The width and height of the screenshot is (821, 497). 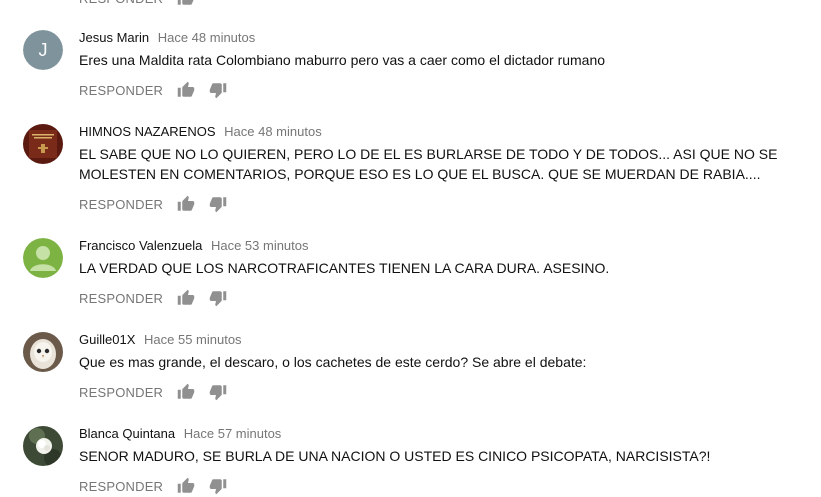 What do you see at coordinates (446, 340) in the screenshot?
I see `comment-header: Guille01X Hace 55 minutos` at bounding box center [446, 340].